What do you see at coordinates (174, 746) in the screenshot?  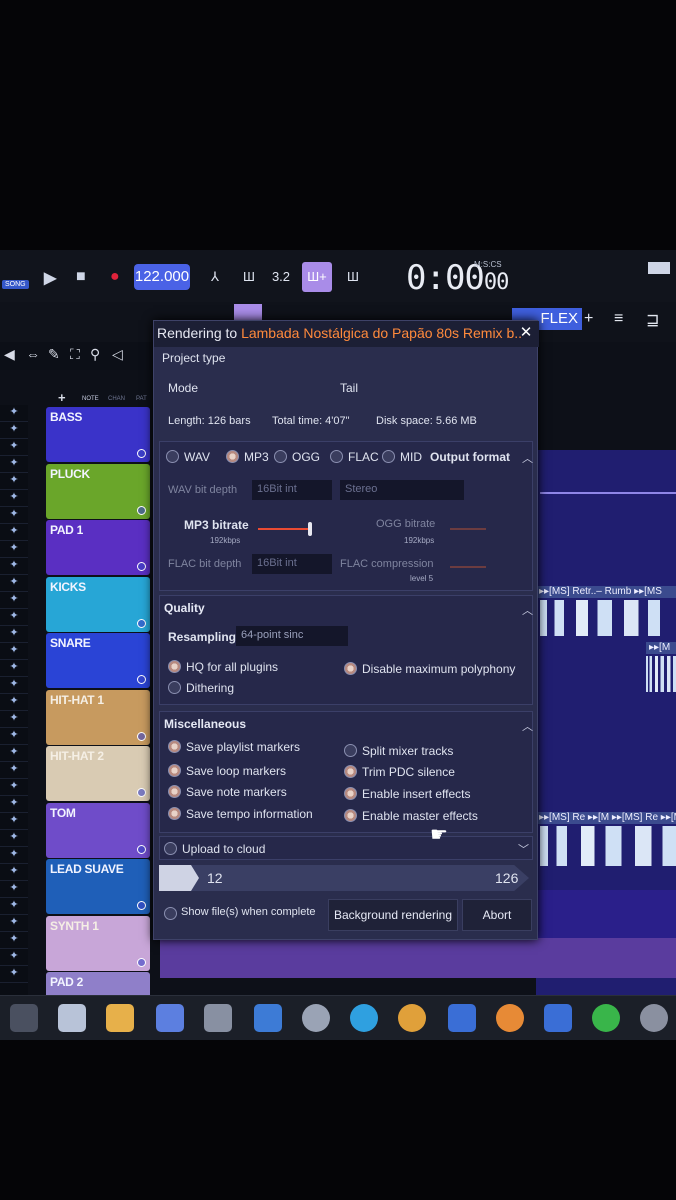 I see `save-playlist-markers-radio` at bounding box center [174, 746].